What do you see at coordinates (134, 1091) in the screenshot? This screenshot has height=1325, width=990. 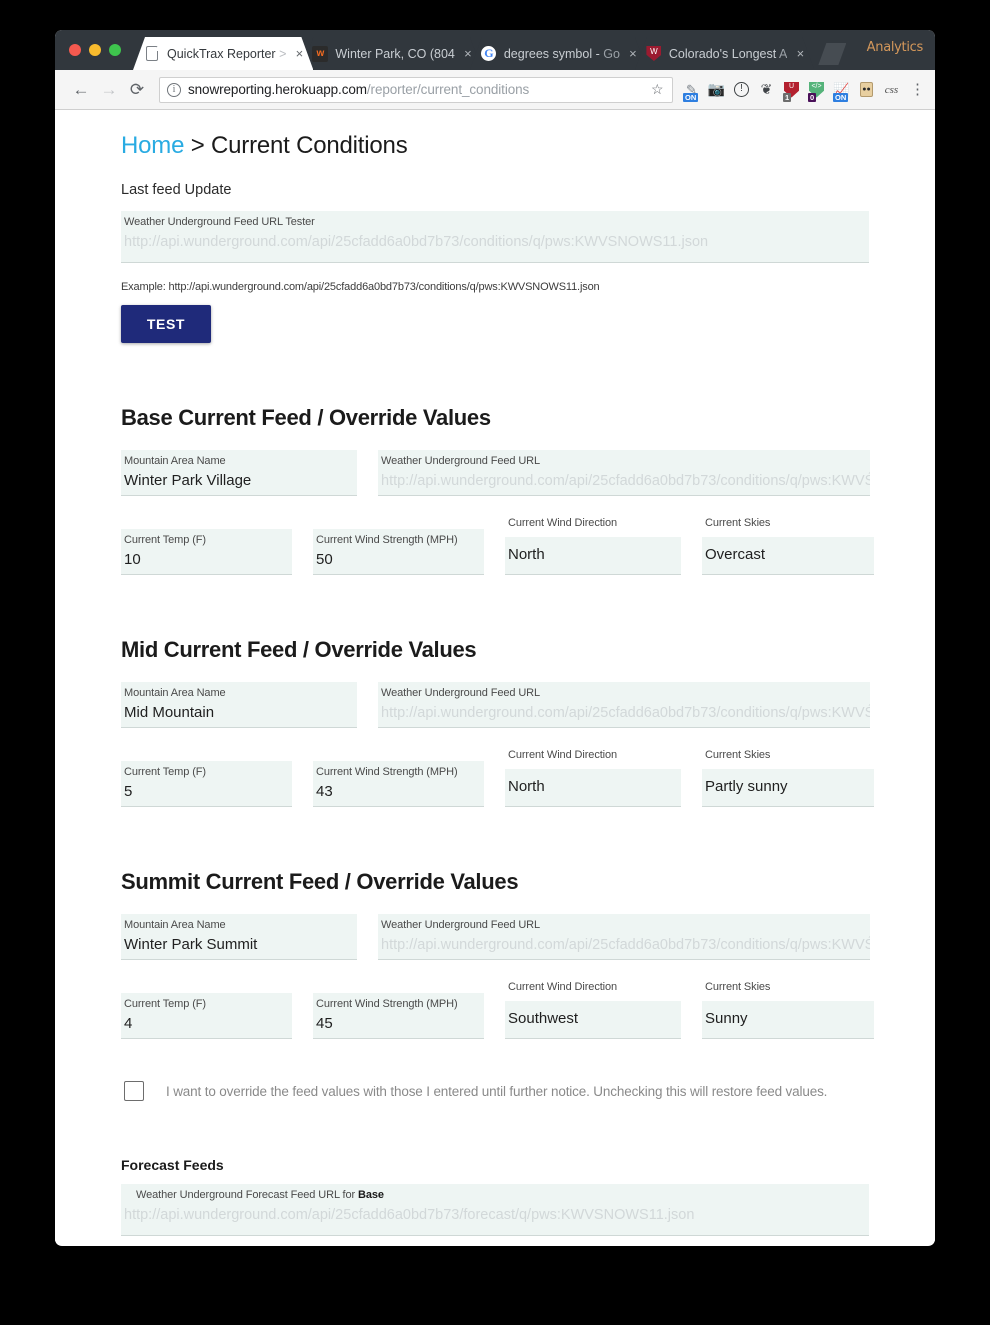 I see `override-checkbox` at bounding box center [134, 1091].